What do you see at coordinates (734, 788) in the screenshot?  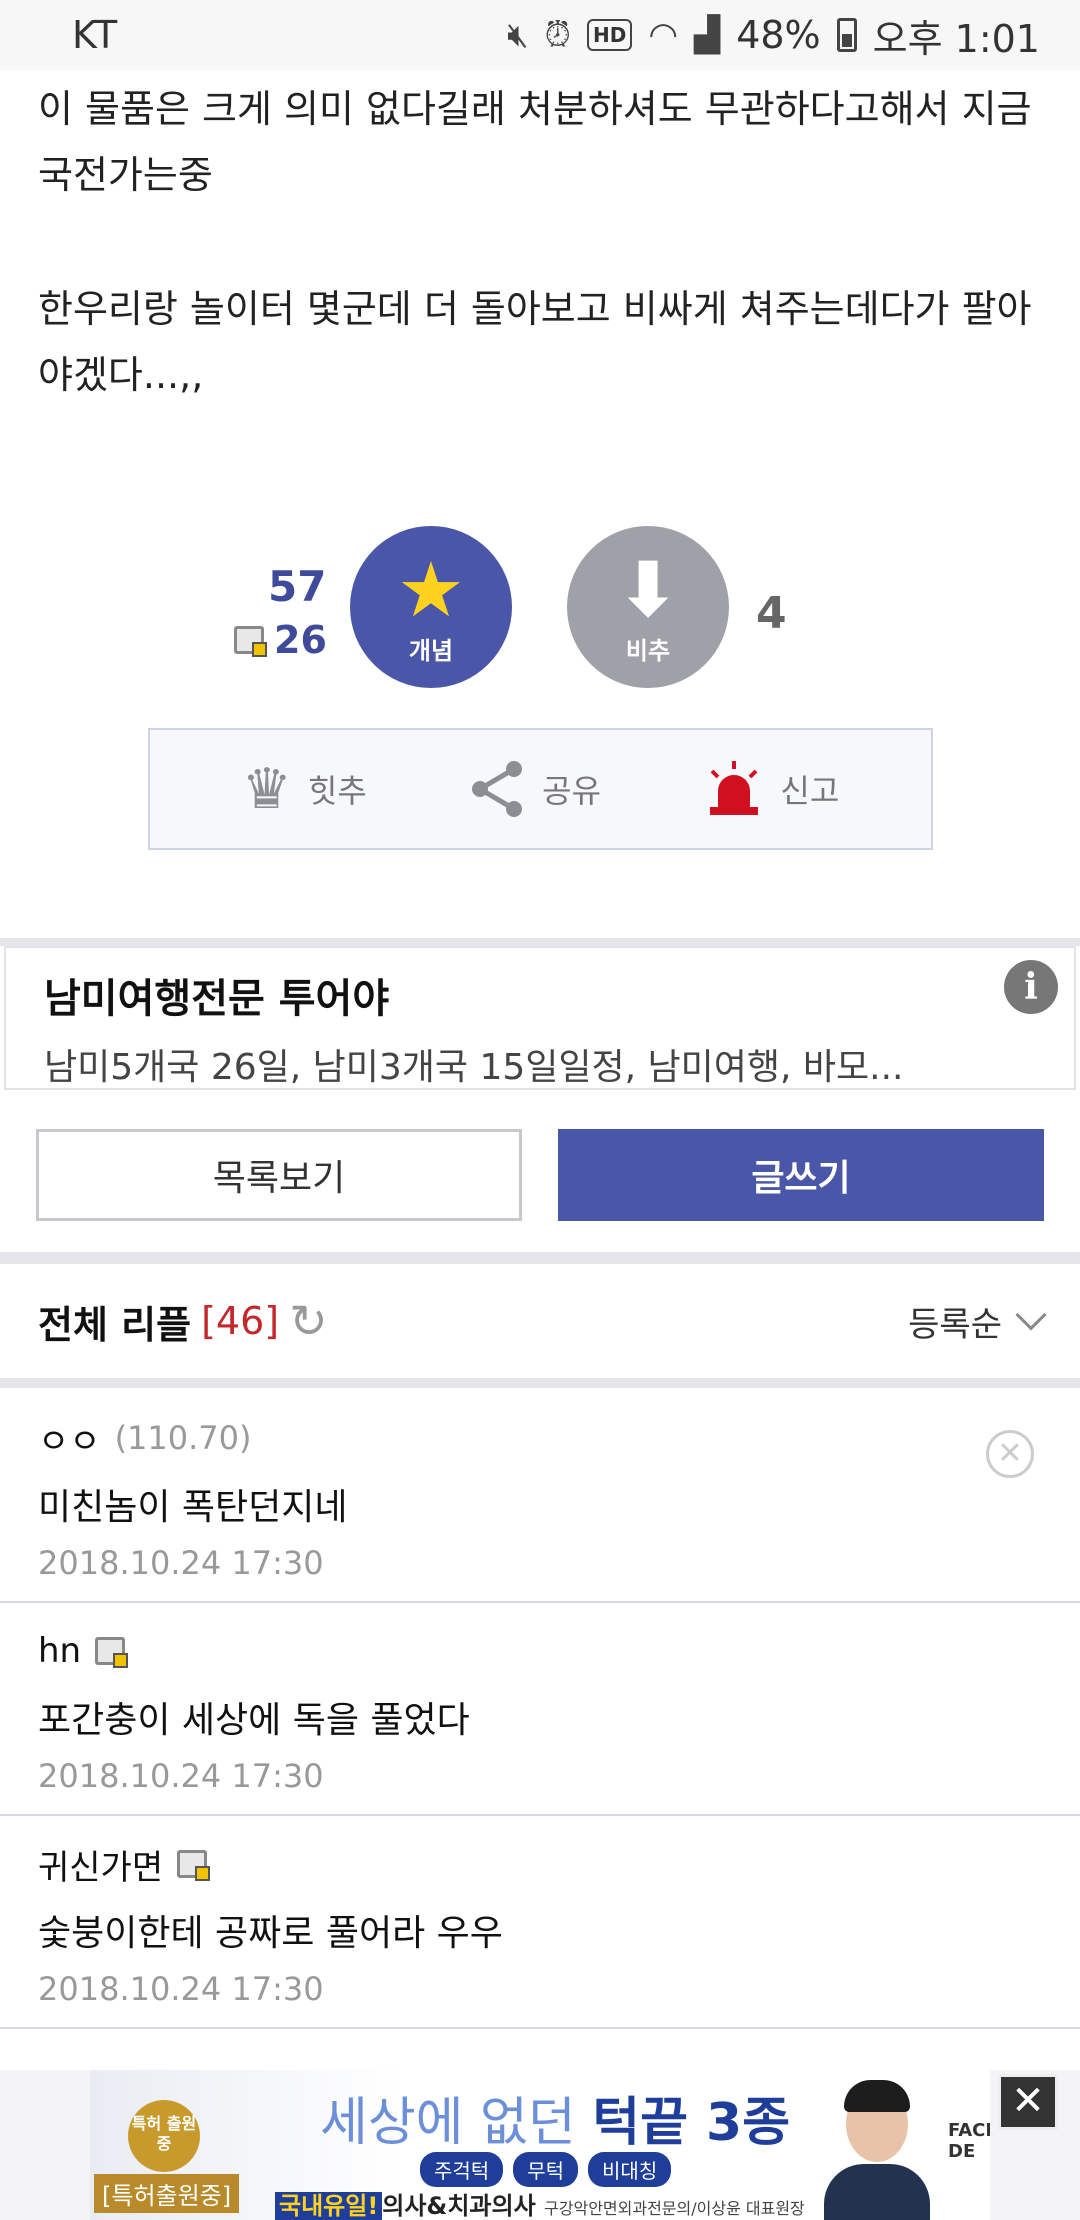 I see `siren-icon` at bounding box center [734, 788].